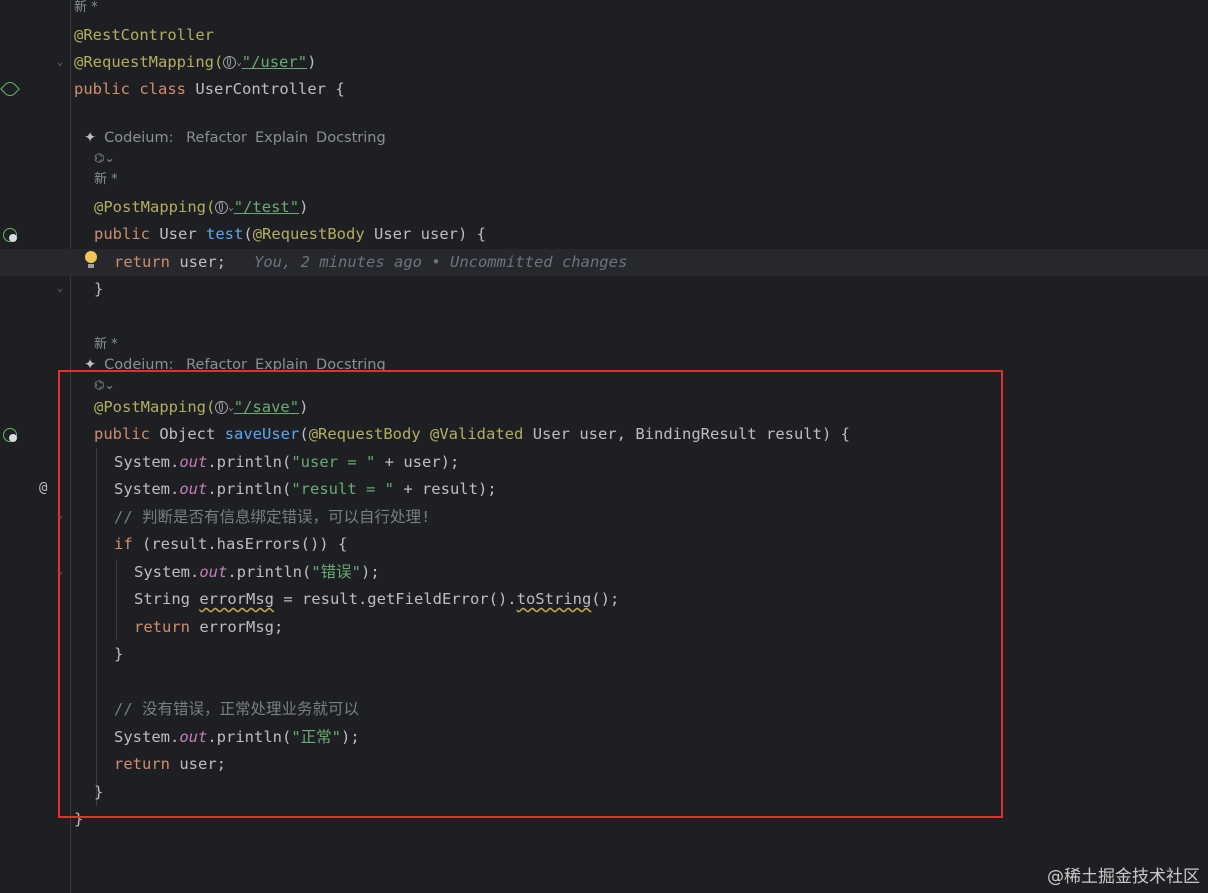 The image size is (1208, 893). I want to click on paren: (, so click(248, 234).